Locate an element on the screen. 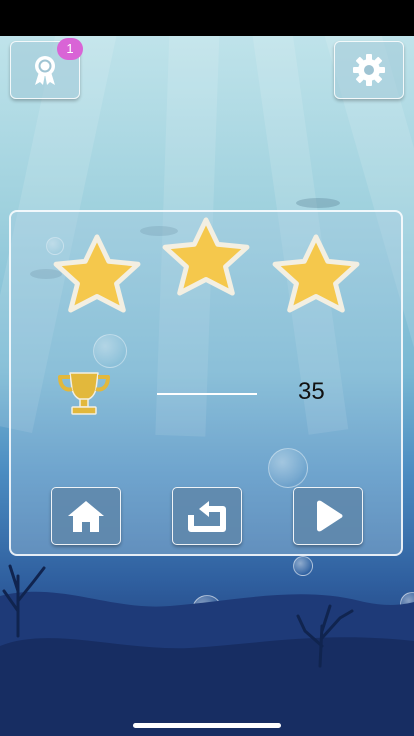  home-button is located at coordinates (86, 516).